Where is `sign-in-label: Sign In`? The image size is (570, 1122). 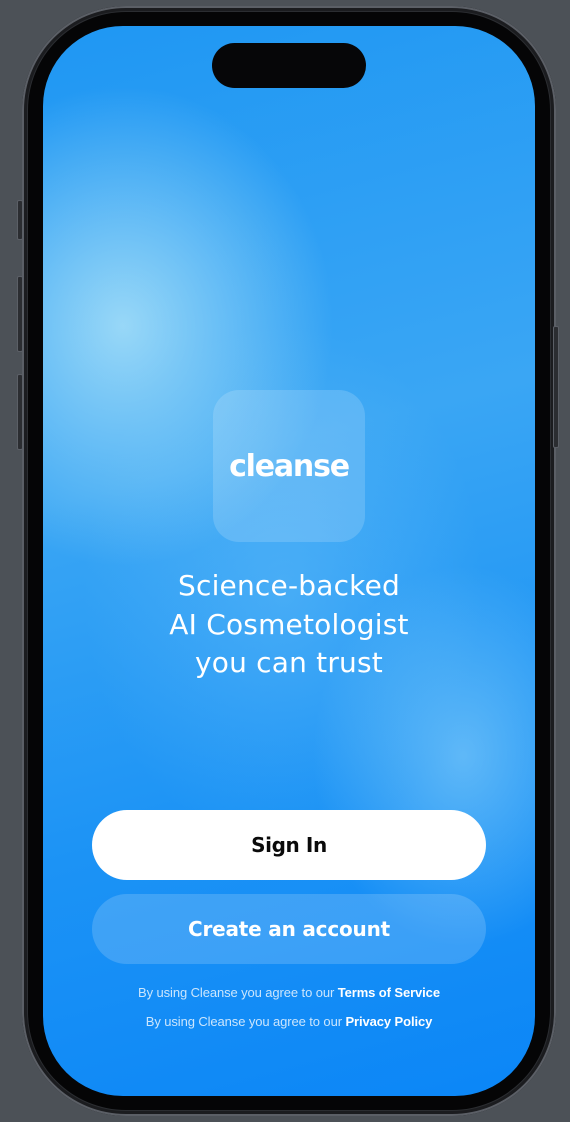 sign-in-label: Sign In is located at coordinates (289, 845).